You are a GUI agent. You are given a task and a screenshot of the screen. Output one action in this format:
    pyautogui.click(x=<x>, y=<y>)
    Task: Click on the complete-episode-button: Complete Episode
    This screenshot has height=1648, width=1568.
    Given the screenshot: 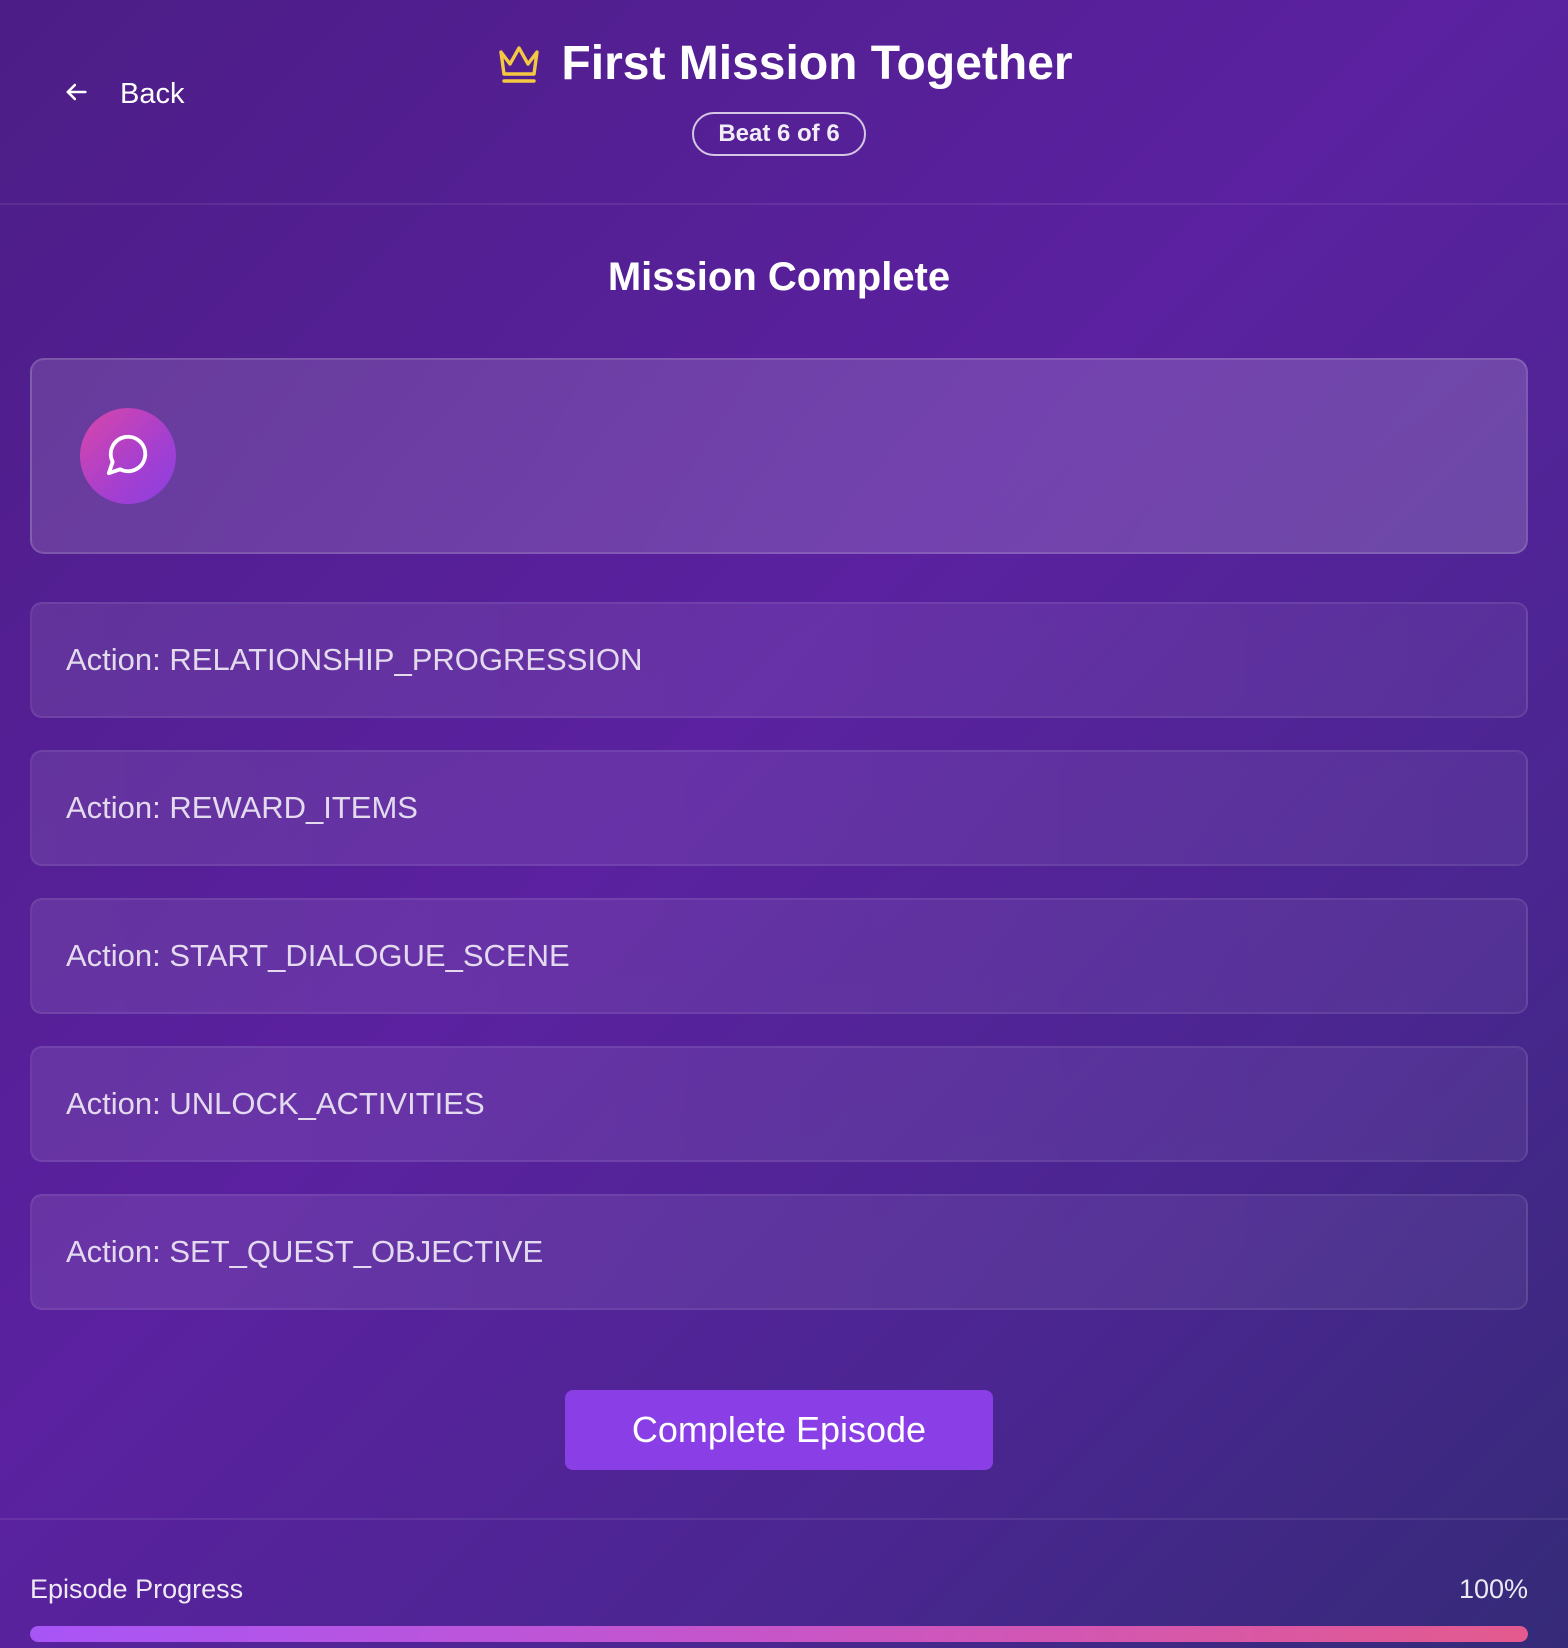 What is the action you would take?
    pyautogui.click(x=779, y=1430)
    